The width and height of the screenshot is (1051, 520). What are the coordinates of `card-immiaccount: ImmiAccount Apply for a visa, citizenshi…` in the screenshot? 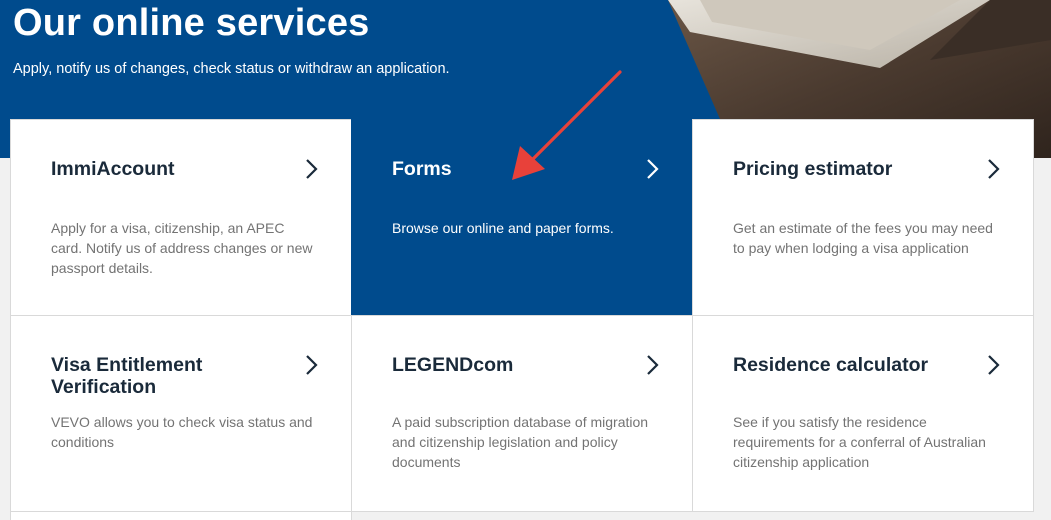 It's located at (181, 217).